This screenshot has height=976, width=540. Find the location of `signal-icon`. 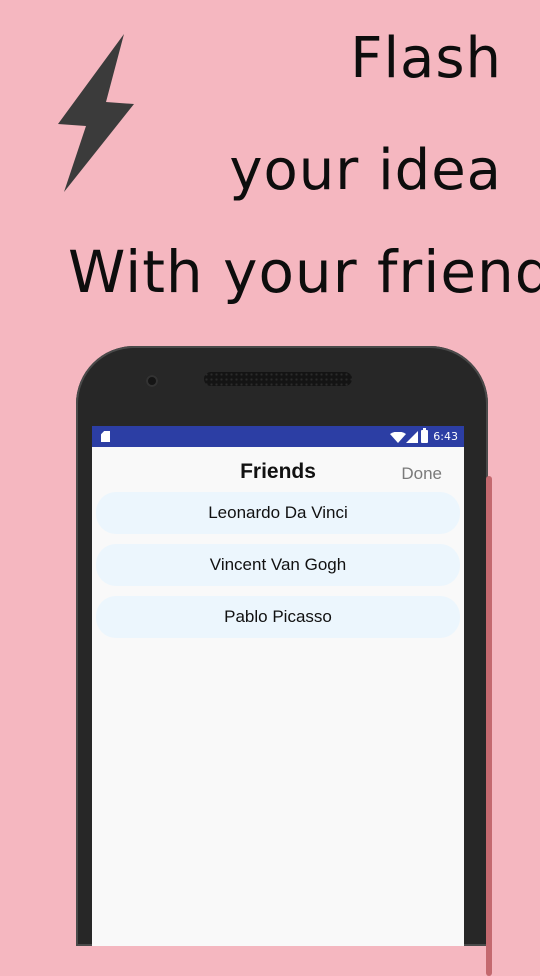

signal-icon is located at coordinates (412, 437).